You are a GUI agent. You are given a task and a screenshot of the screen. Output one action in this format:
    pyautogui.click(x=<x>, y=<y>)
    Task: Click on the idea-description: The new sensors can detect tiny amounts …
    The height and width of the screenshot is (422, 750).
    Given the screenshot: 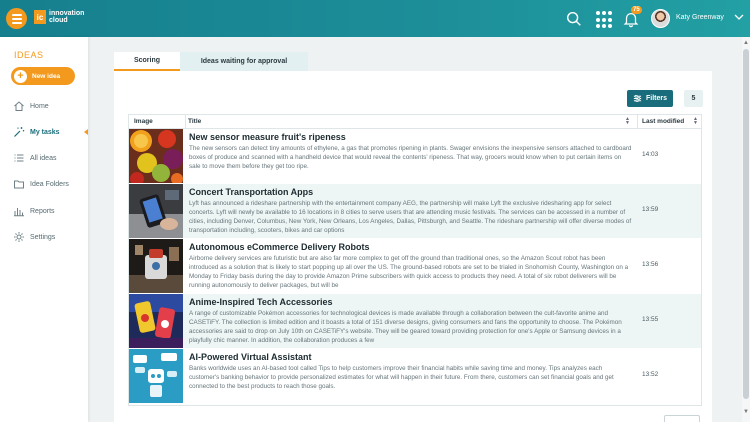 What is the action you would take?
    pyautogui.click(x=410, y=157)
    